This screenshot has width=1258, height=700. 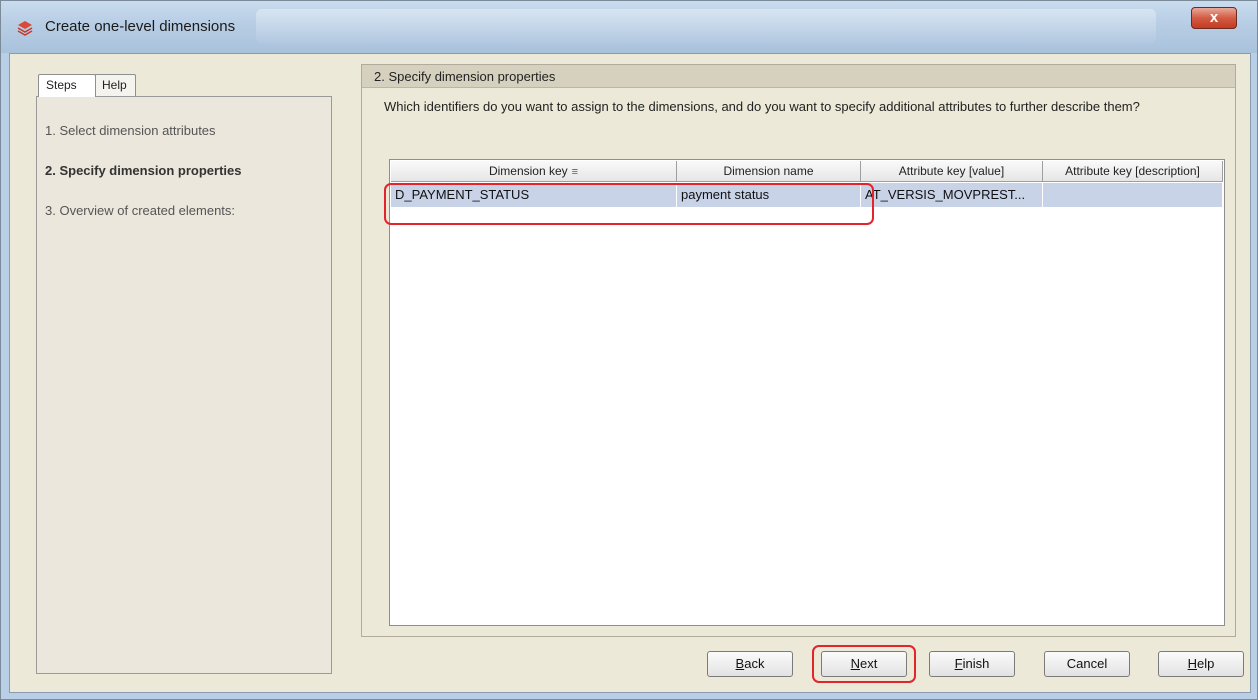 I want to click on title-bar: Create one-level dimensions x, so click(x=629, y=27).